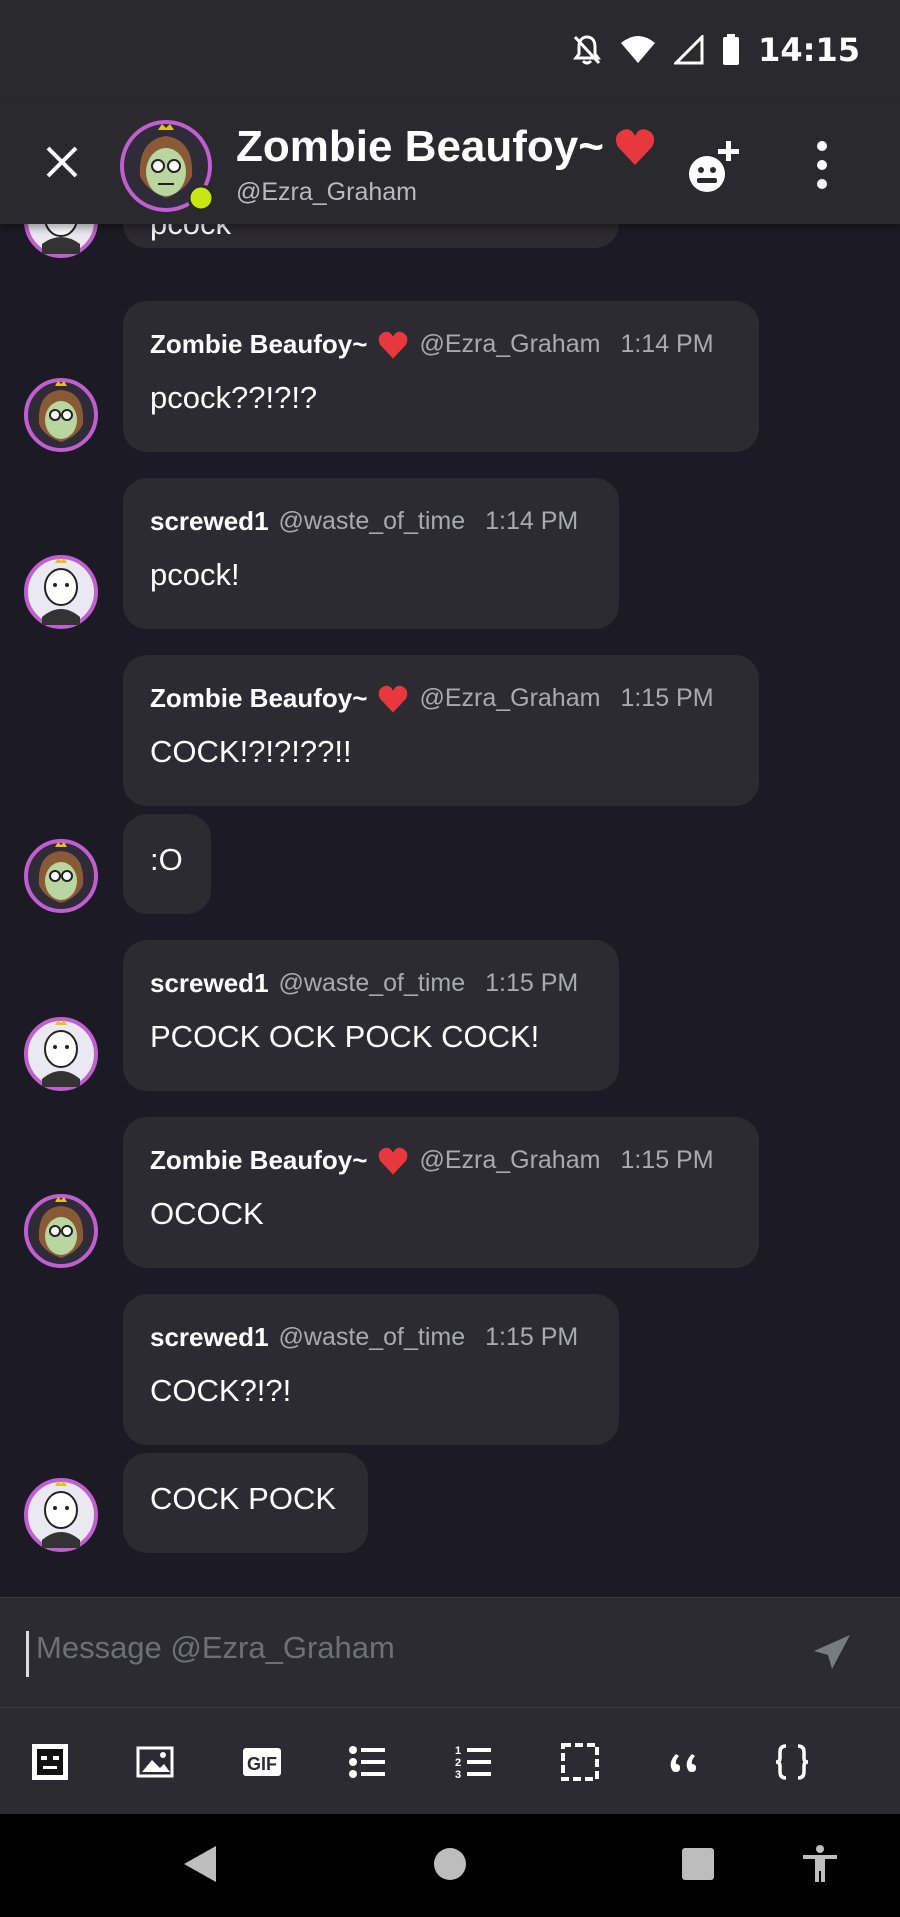  I want to click on gif-icon: GIF, so click(262, 1762).